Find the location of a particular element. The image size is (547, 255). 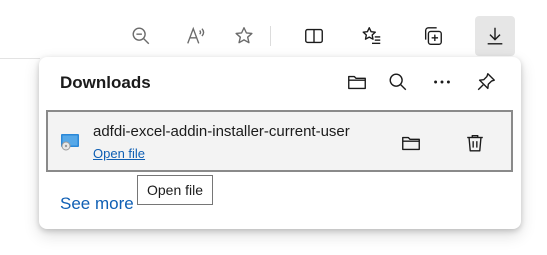

download-icon is located at coordinates (495, 36).